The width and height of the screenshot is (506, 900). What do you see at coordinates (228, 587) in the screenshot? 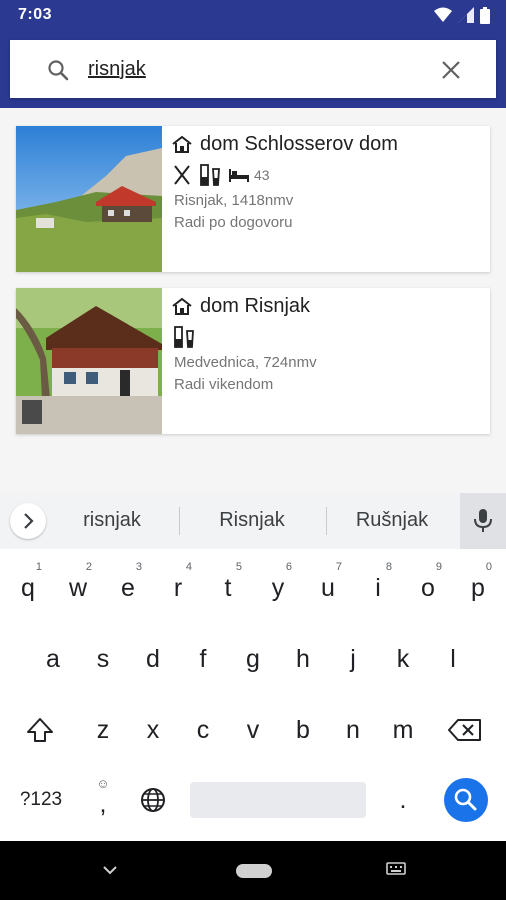
I see `key-label: t` at bounding box center [228, 587].